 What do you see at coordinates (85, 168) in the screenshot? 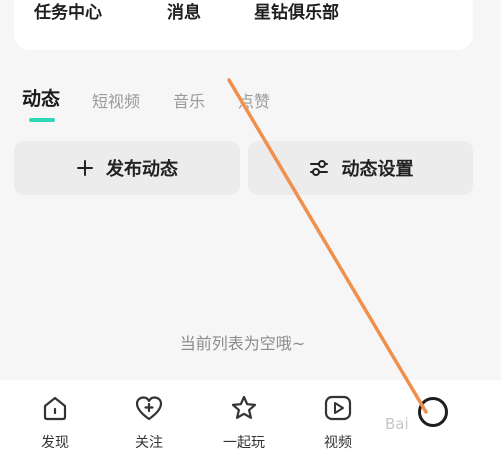
I see `plus-icon` at bounding box center [85, 168].